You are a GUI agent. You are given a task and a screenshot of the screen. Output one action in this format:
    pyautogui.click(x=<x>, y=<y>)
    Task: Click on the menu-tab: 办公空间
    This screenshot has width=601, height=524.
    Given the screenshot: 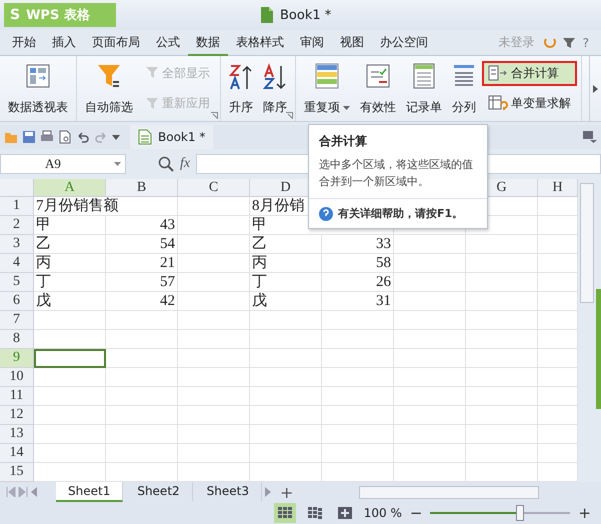 What is the action you would take?
    pyautogui.click(x=404, y=43)
    